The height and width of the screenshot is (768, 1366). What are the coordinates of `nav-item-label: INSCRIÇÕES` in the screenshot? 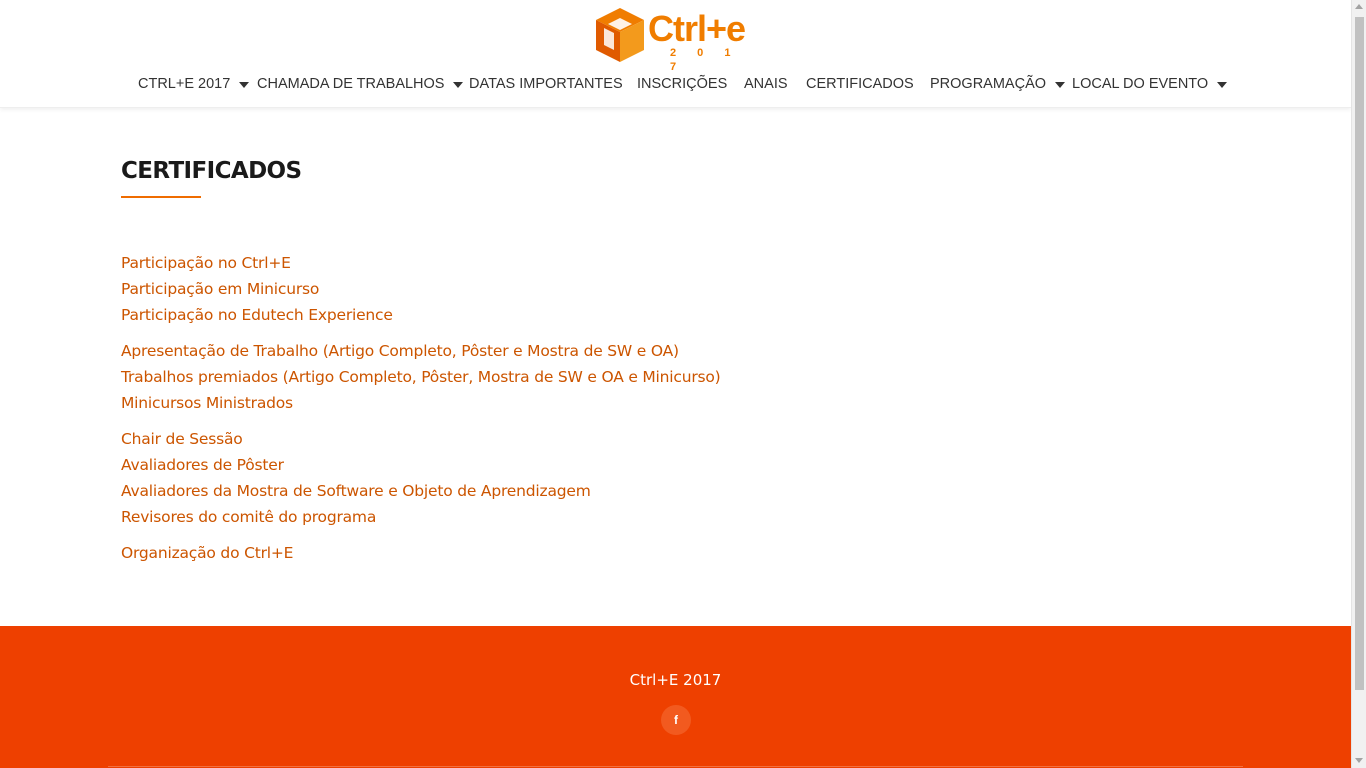 It's located at (682, 84).